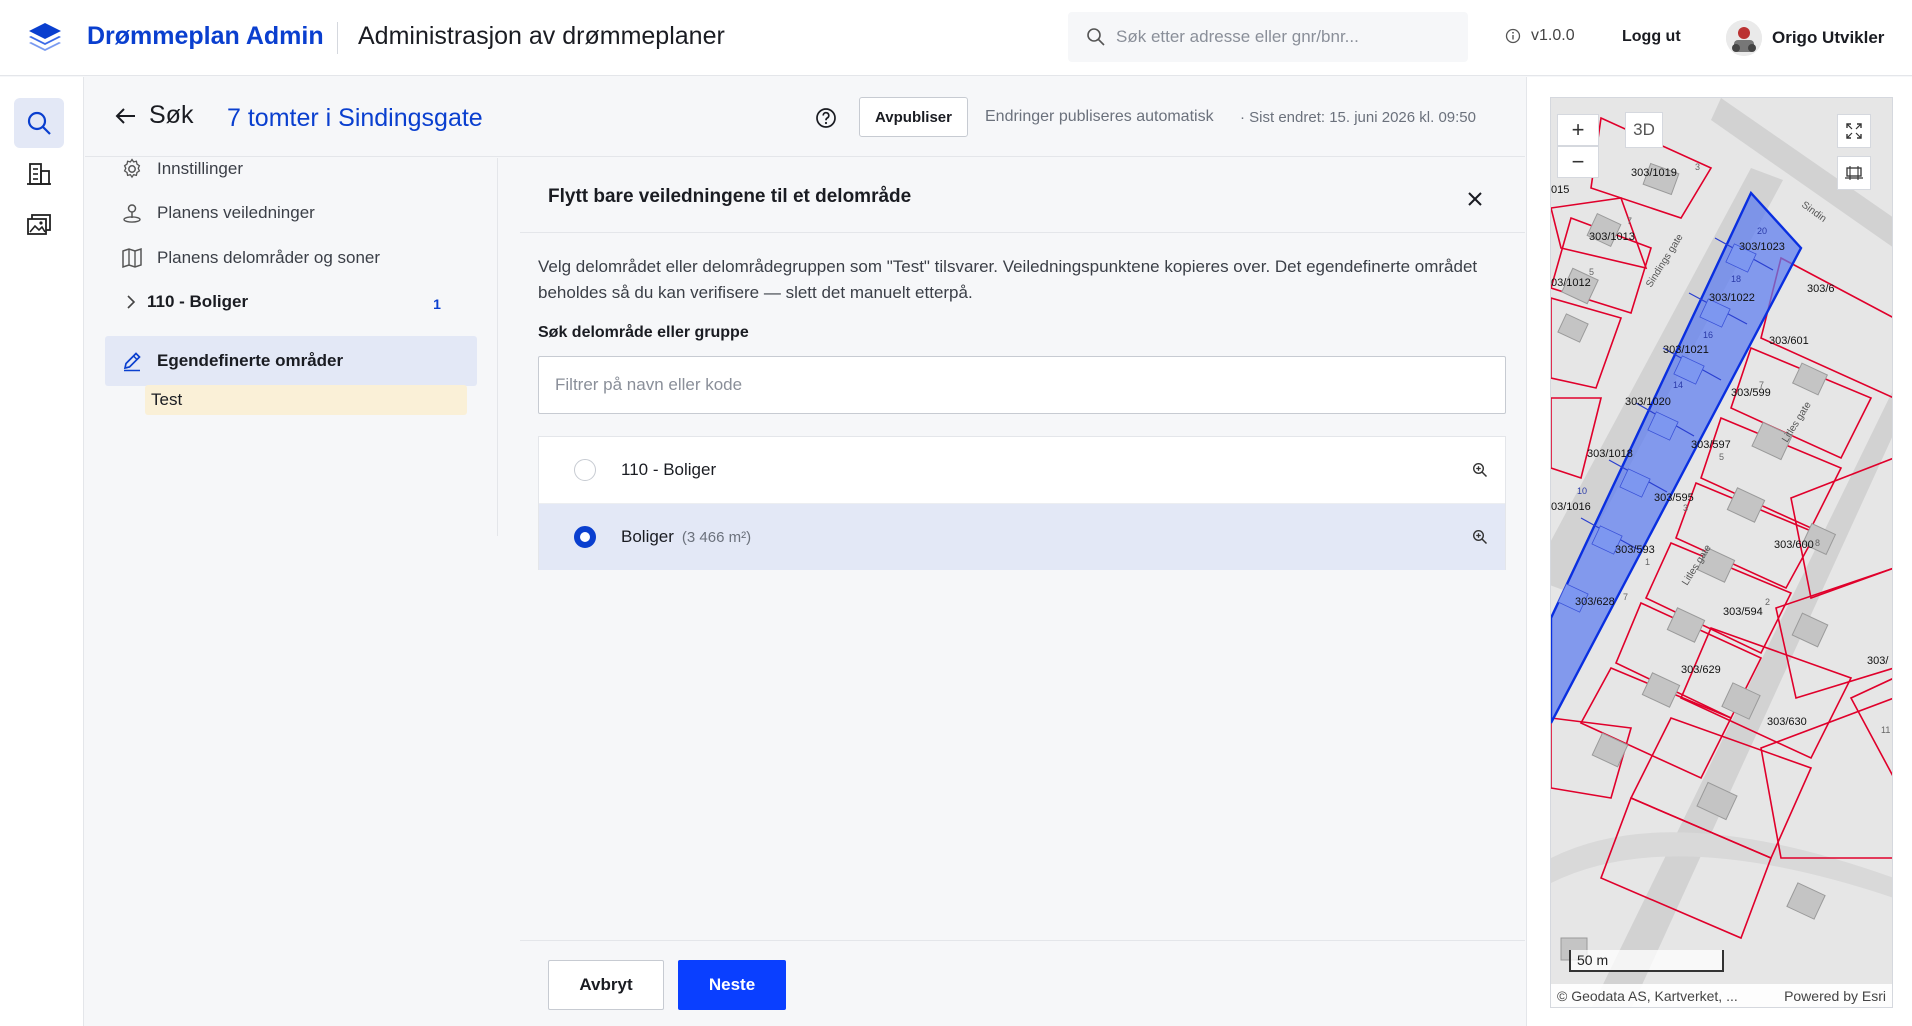  What do you see at coordinates (1635, 550) in the screenshot?
I see `svg-text: 303/593` at bounding box center [1635, 550].